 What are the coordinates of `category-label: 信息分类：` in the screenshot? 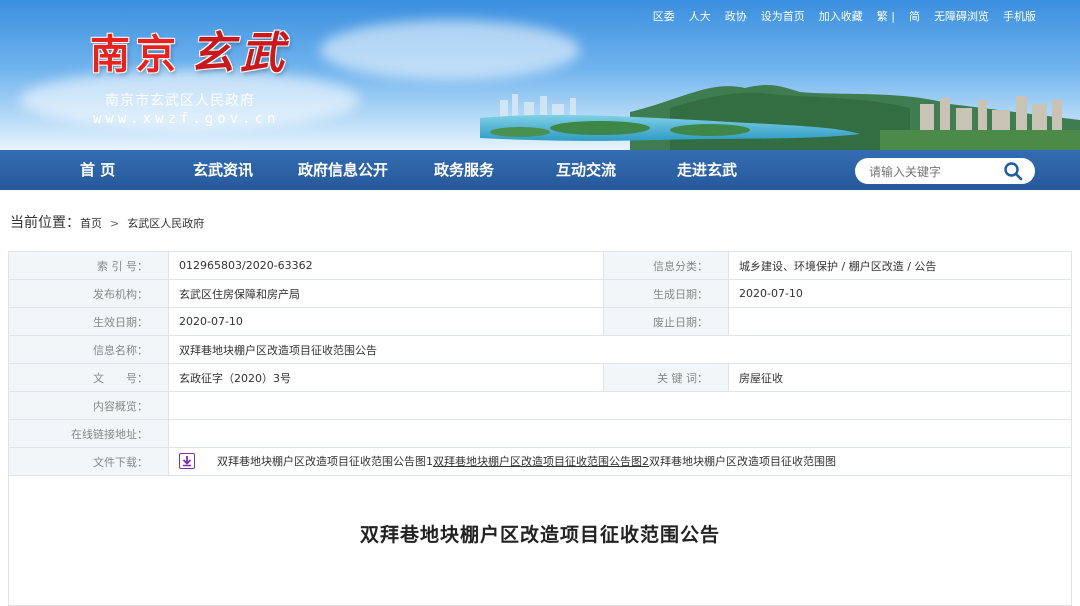 It's located at (666, 265).